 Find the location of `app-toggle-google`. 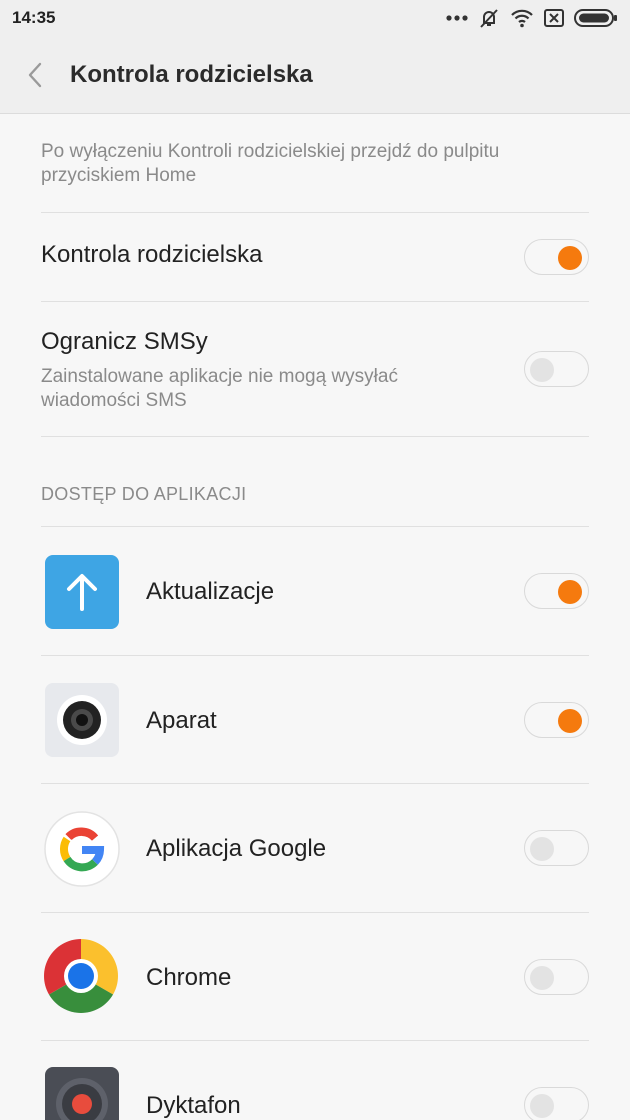

app-toggle-google is located at coordinates (556, 848).